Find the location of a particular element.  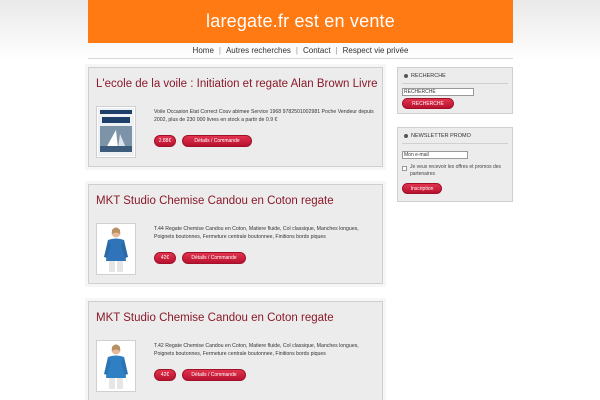

newsletter-heading: NEWSLETTER PROMO is located at coordinates (437, 136).